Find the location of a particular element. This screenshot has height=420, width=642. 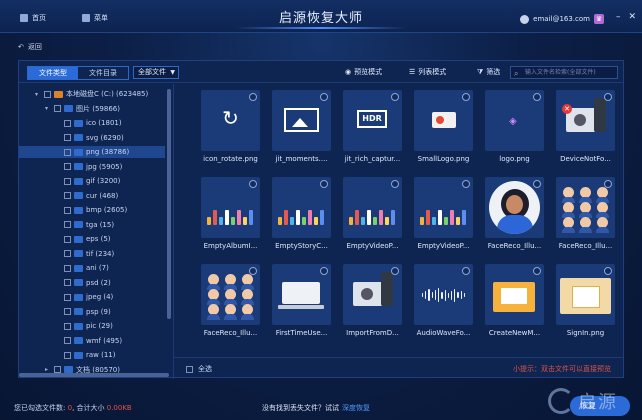

tree-node: ico (1801) is located at coordinates (92, 123).